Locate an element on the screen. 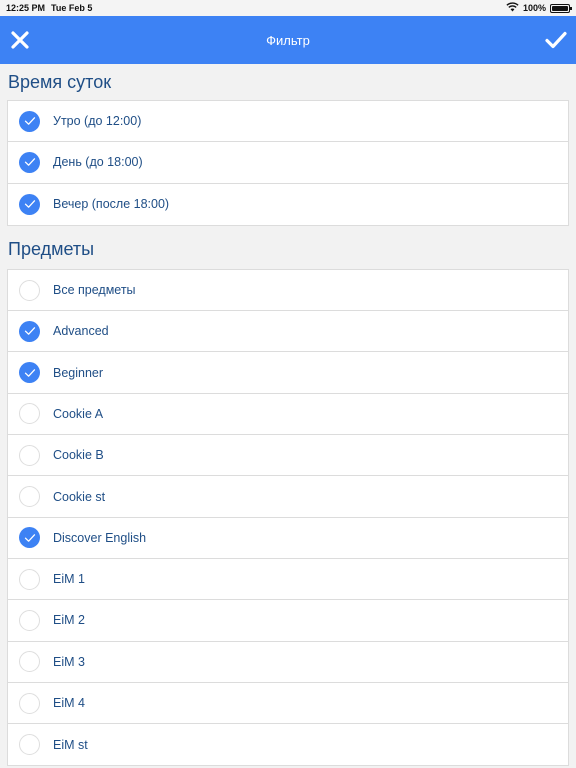 This screenshot has height=768, width=576. list-item: Утро (до 12:00) is located at coordinates (288, 122).